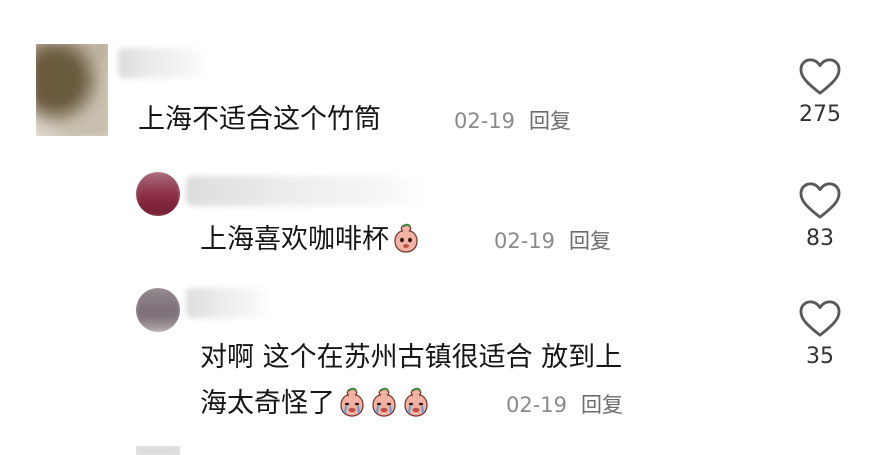  I want to click on like-count: 275, so click(820, 114).